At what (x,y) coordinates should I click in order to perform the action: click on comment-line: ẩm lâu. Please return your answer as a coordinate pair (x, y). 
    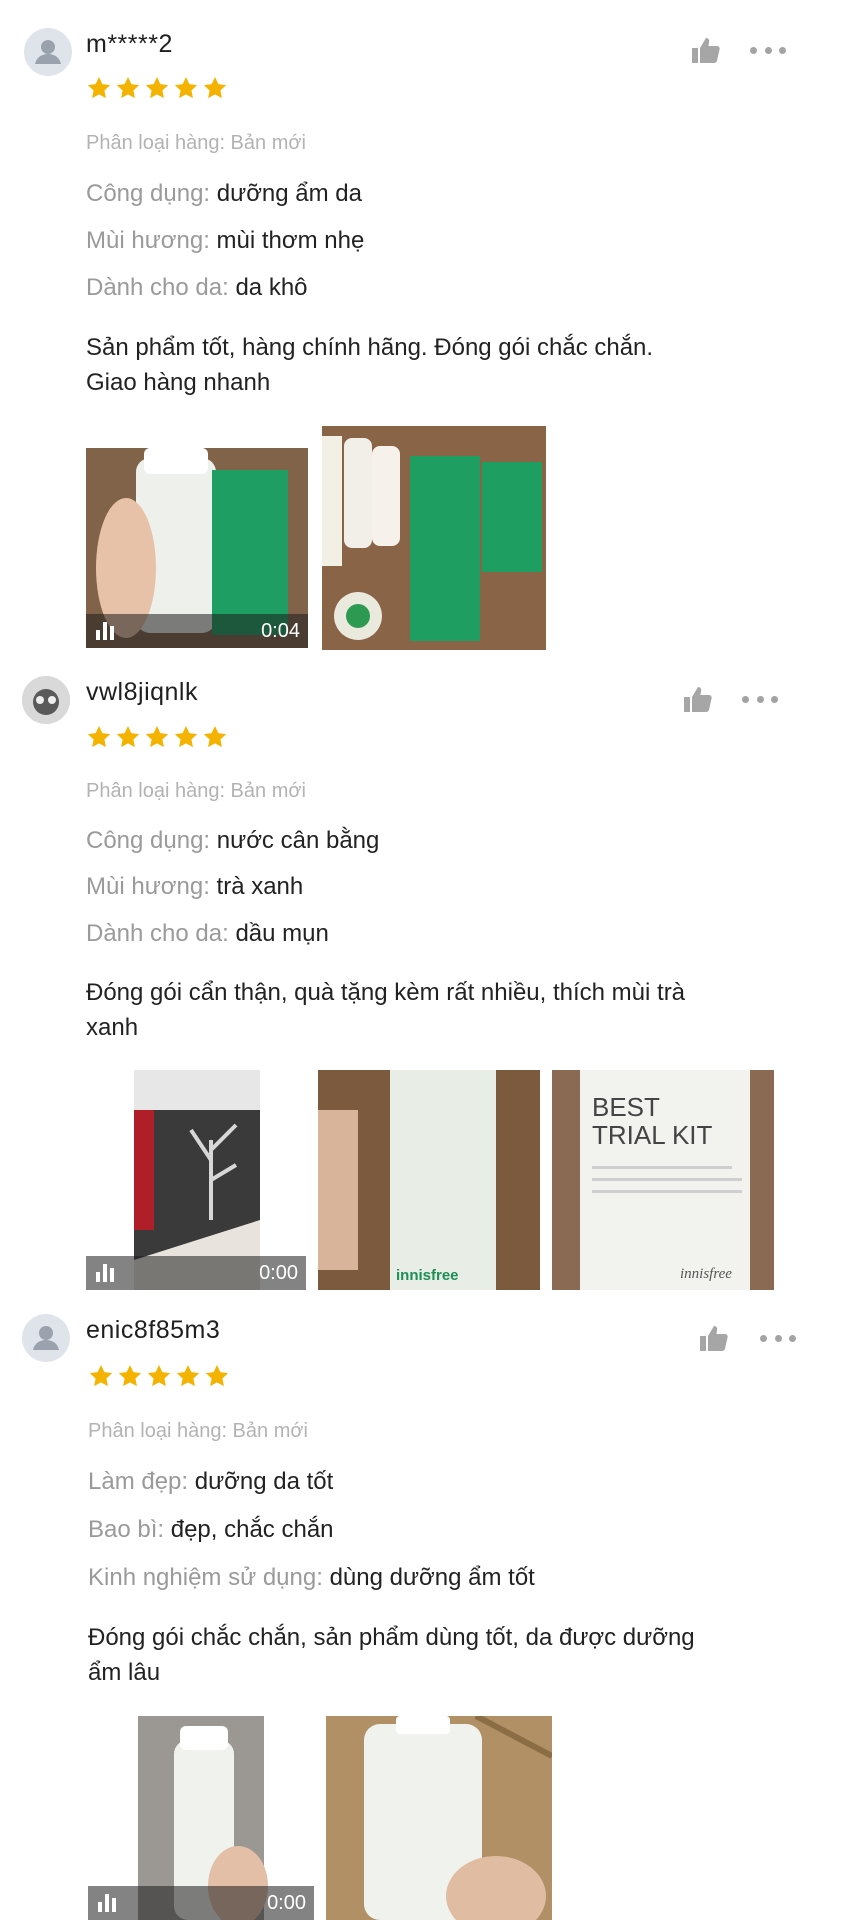
    Looking at the image, I should click on (124, 1672).